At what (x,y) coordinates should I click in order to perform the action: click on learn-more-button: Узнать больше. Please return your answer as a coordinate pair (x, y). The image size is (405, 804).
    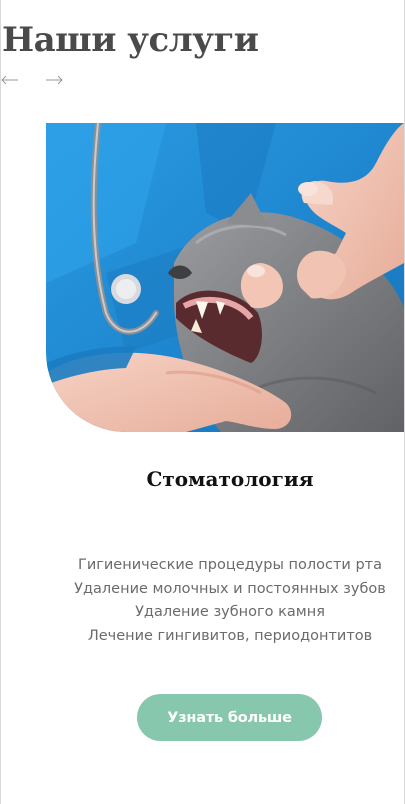
    Looking at the image, I should click on (229, 717).